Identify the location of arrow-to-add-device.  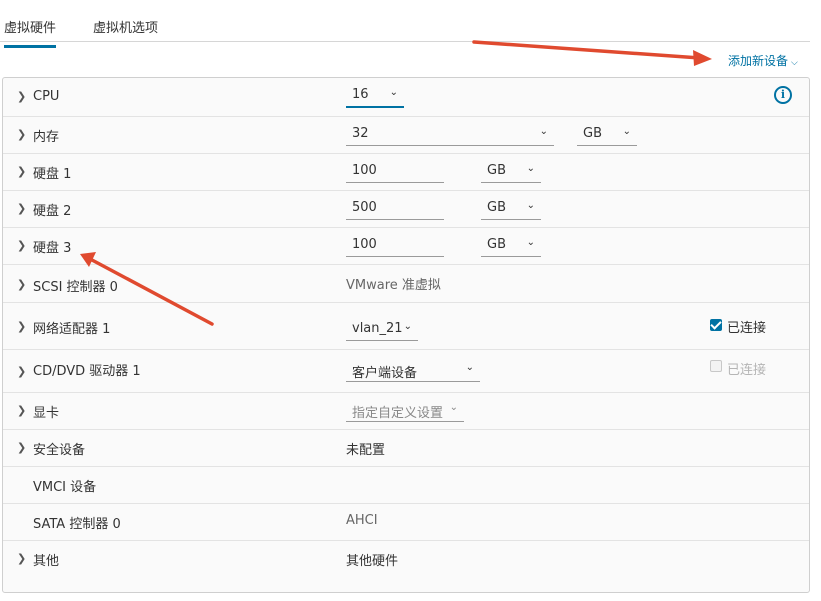
(592, 53).